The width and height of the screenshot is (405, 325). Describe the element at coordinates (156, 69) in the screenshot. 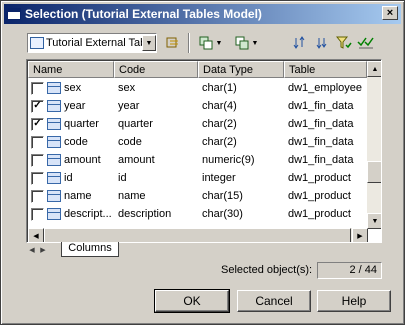

I see `column-header-code: Code` at that location.